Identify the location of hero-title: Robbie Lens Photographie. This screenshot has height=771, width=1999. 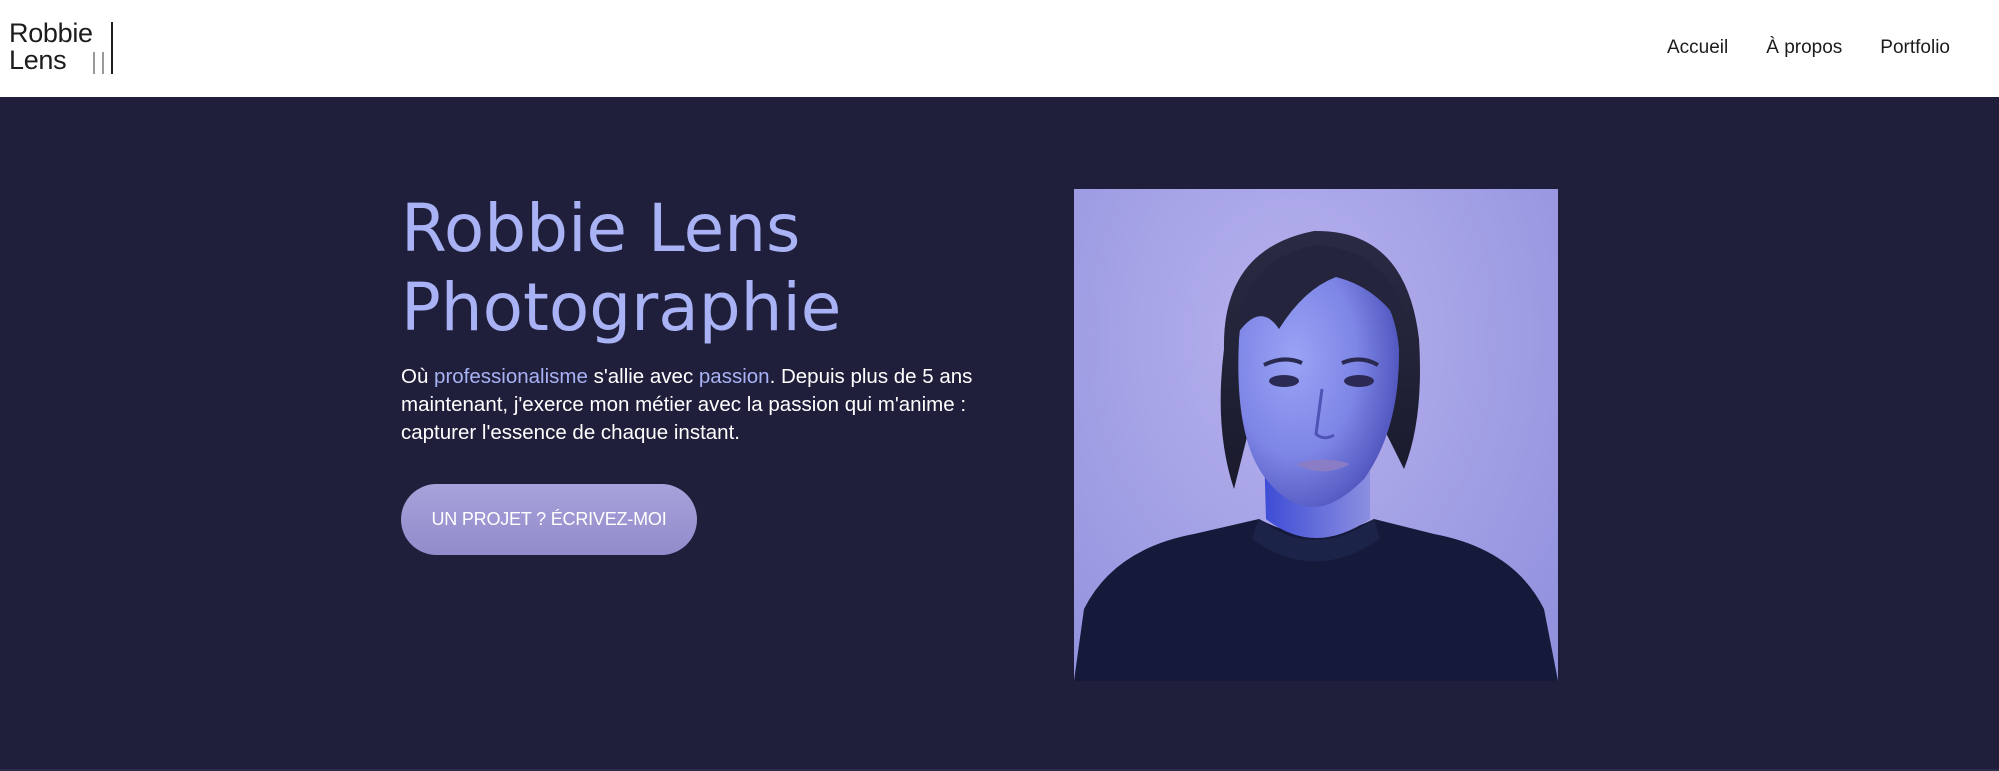
(621, 268).